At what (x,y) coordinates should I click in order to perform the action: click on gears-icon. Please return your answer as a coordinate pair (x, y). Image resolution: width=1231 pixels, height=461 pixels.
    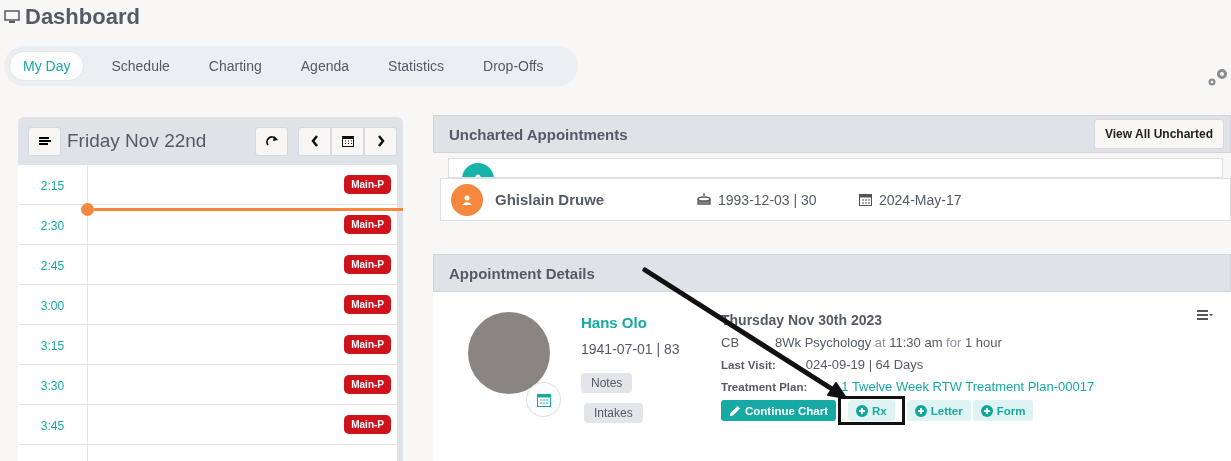
    Looking at the image, I should click on (1218, 77).